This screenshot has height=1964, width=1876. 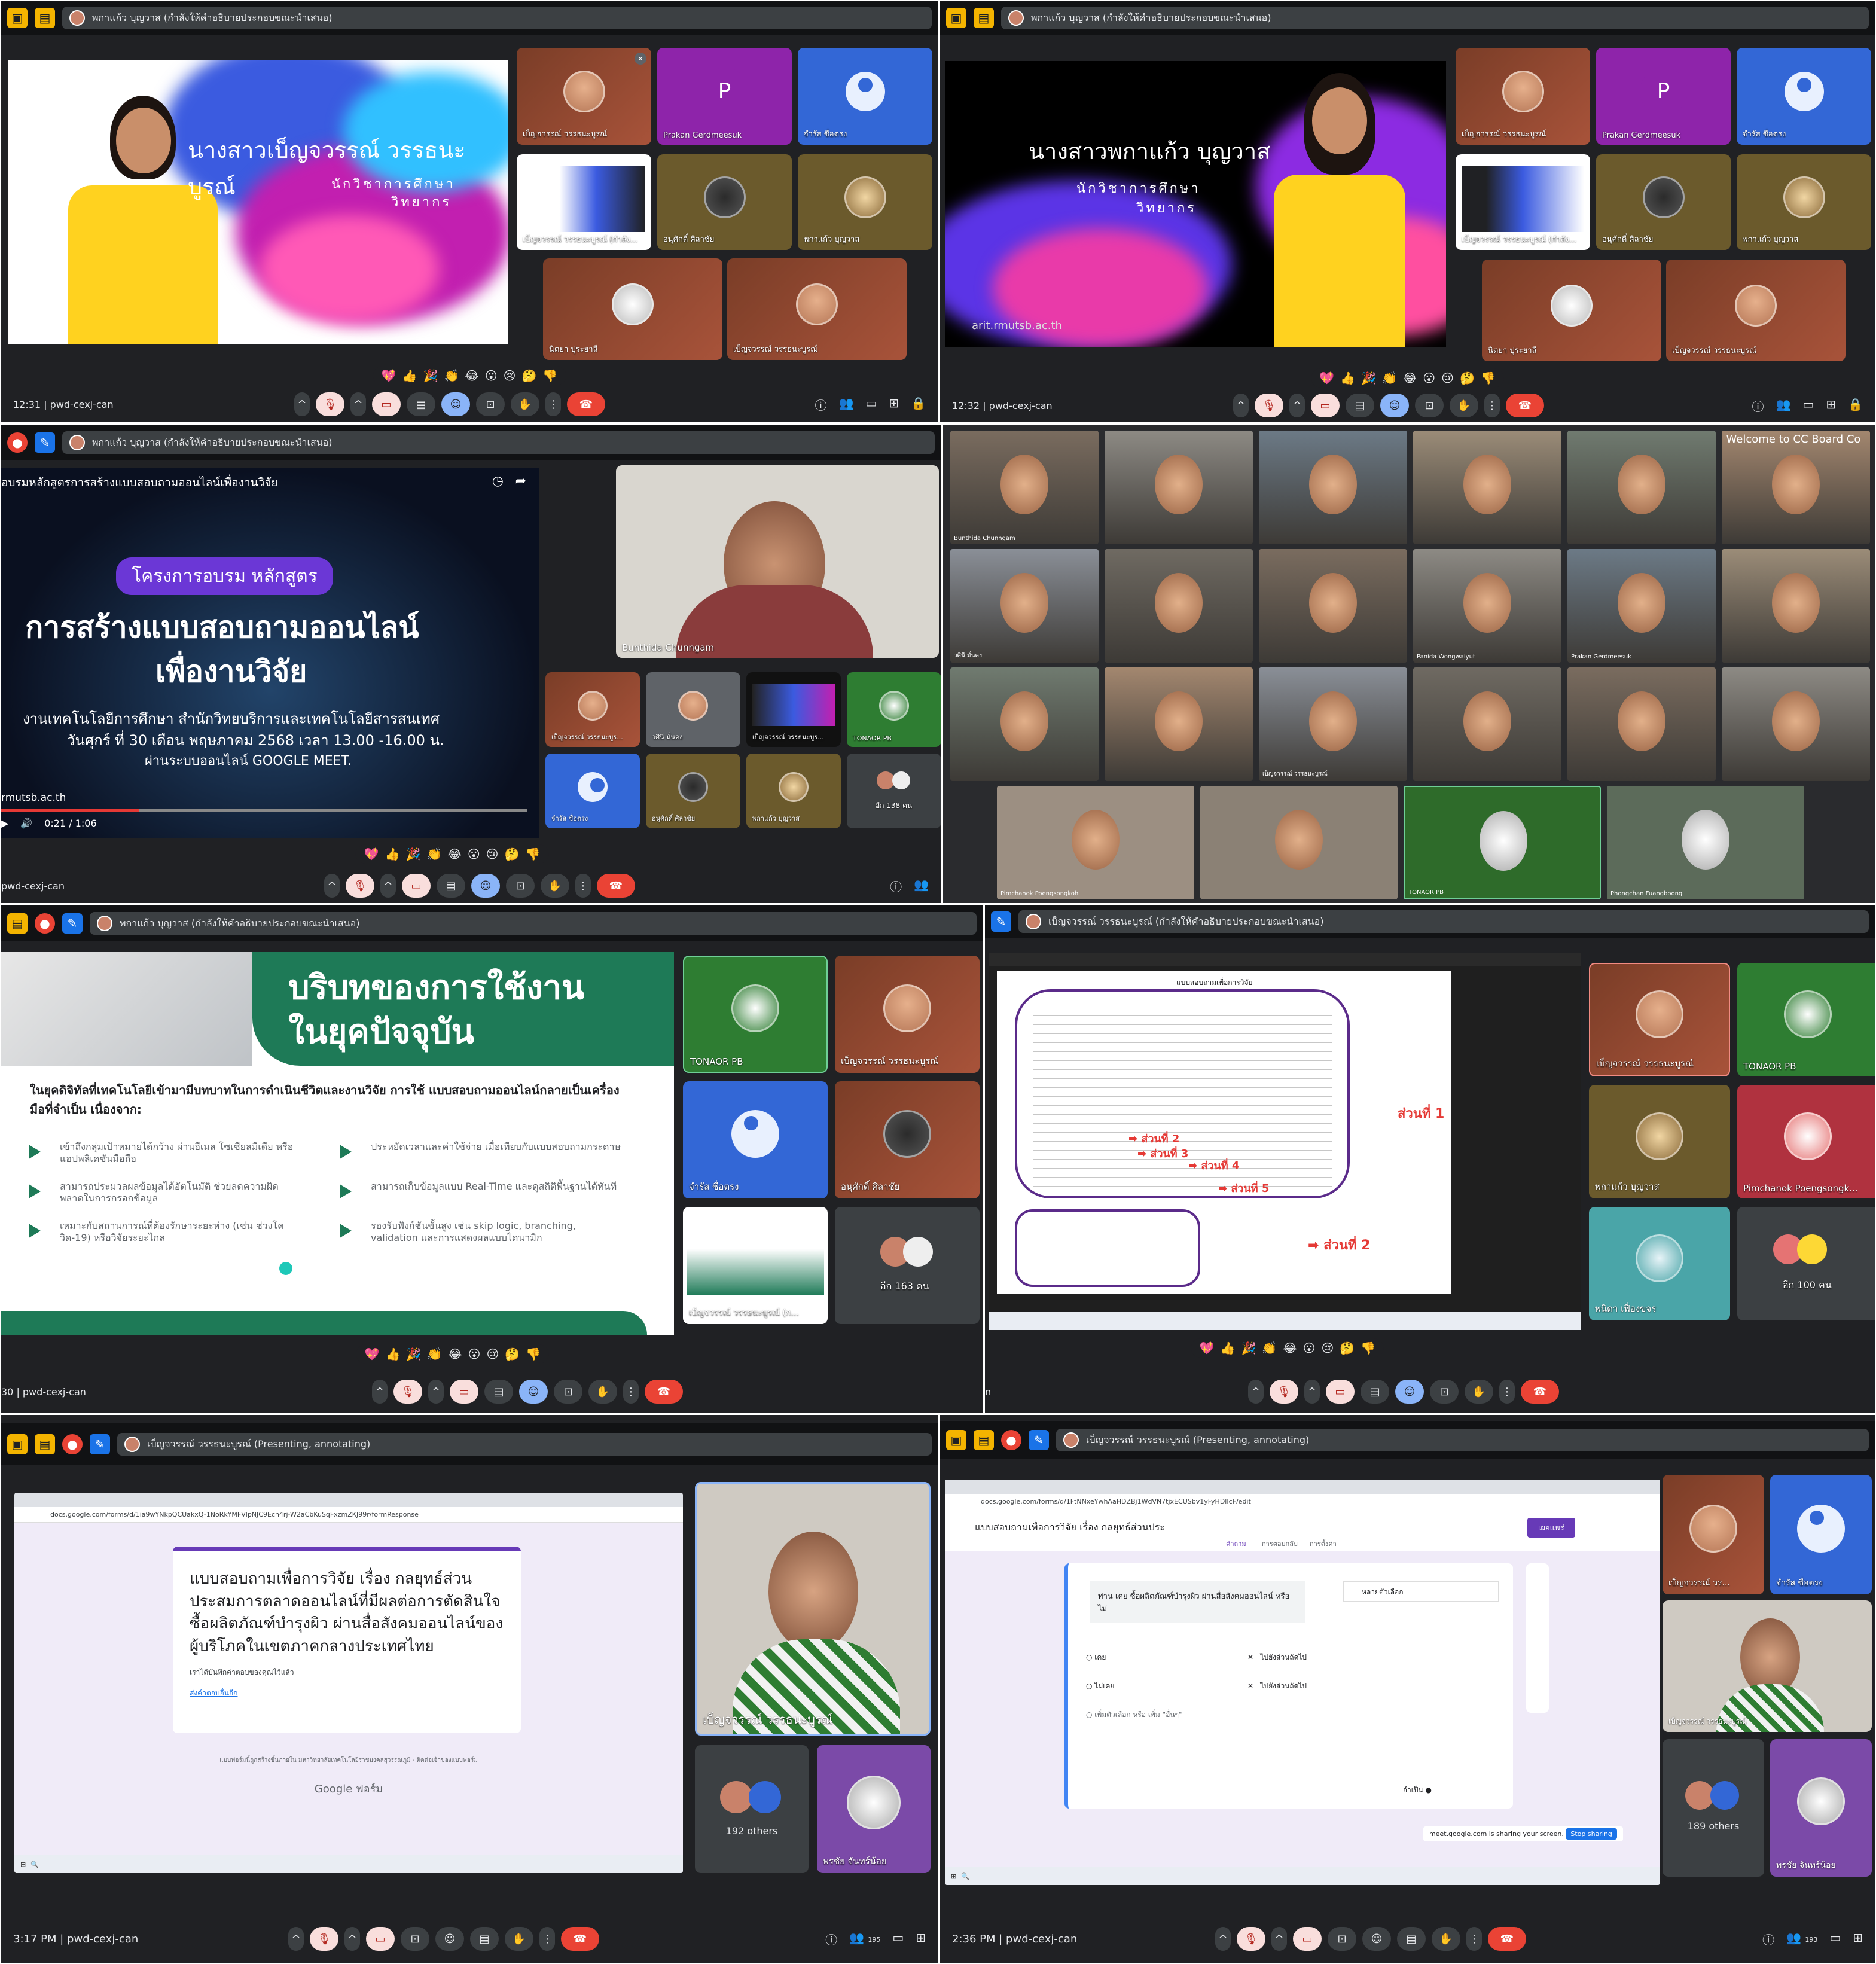 I want to click on more-participants-tile: 192 others, so click(x=752, y=1809).